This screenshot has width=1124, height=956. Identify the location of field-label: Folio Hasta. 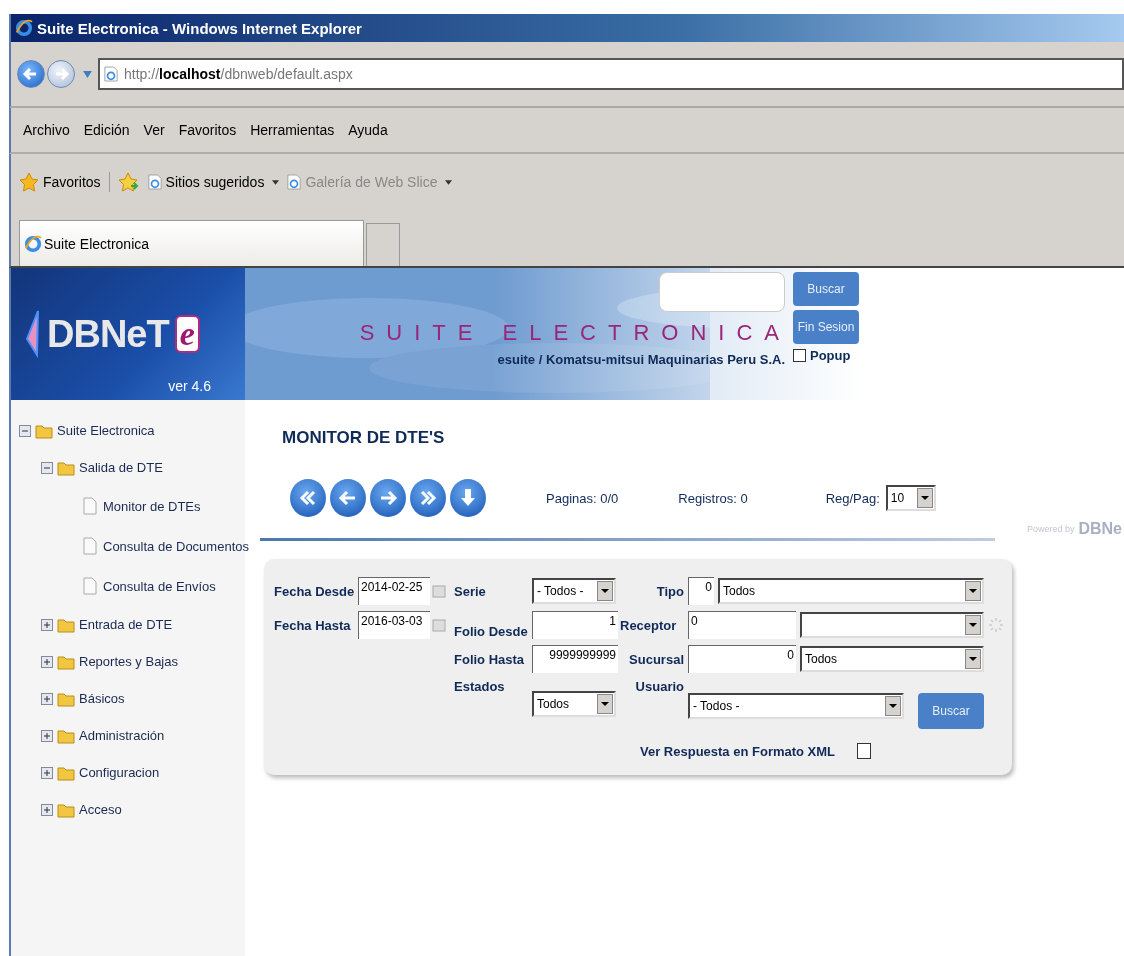
(490, 659).